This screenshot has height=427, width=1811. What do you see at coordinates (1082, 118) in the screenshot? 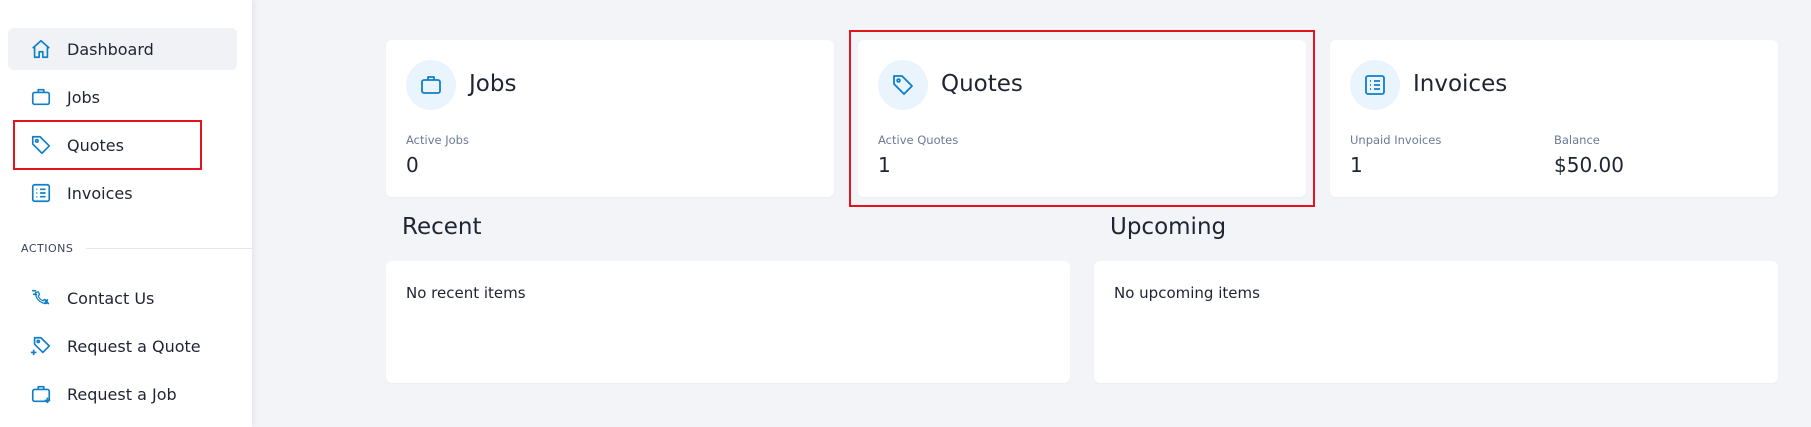
I see `quotes-stat-card: Quotes Active Quotes 1` at bounding box center [1082, 118].